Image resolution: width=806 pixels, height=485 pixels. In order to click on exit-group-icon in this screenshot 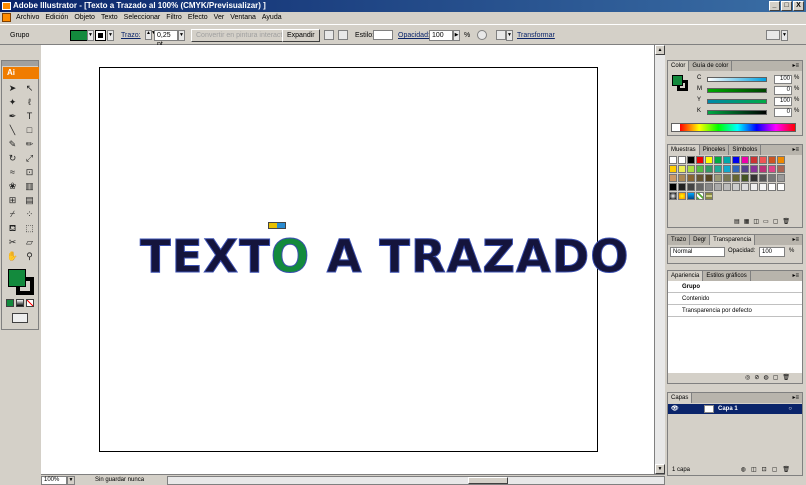, I will do `click(343, 35)`.